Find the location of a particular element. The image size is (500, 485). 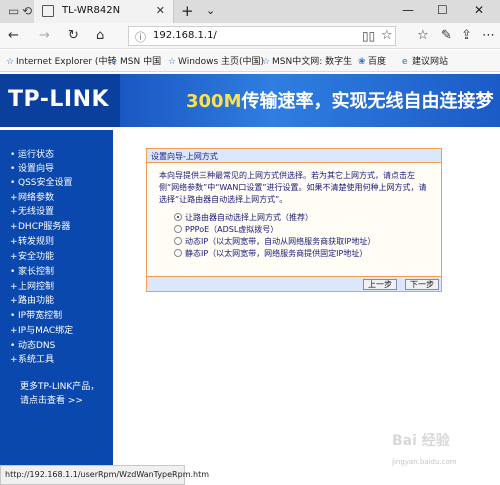

pen-icon: ✎ is located at coordinates (446, 35).